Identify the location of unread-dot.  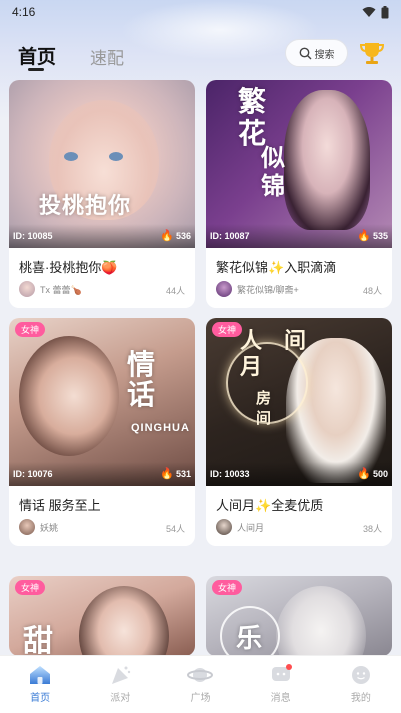
(288, 667).